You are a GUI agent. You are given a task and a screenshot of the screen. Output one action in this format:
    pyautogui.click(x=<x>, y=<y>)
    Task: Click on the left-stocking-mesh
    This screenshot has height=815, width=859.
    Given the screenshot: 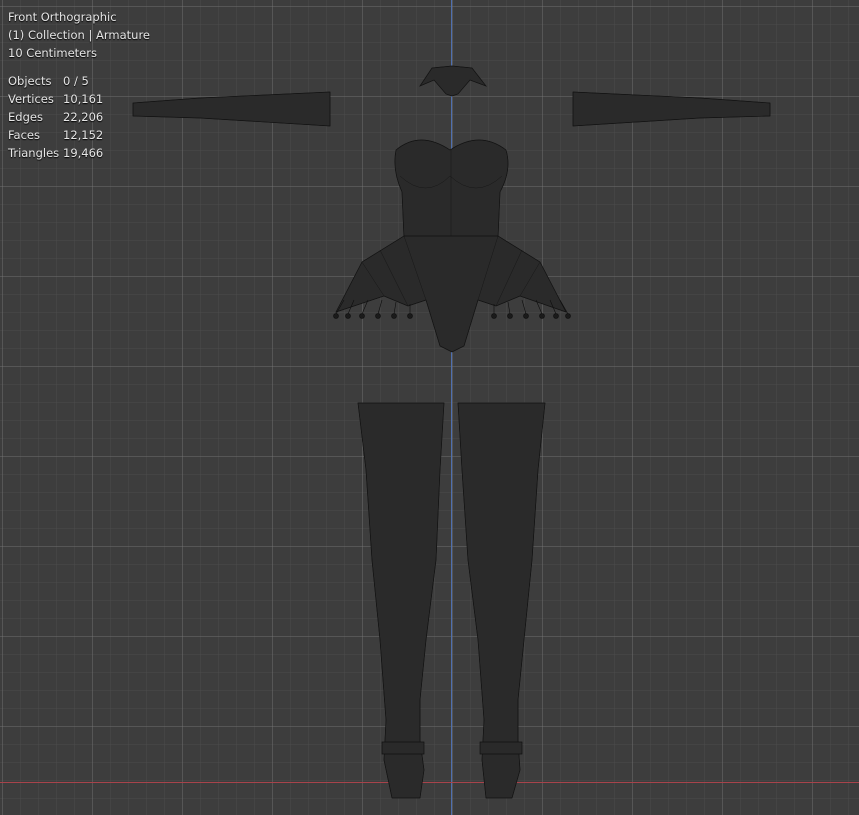 What is the action you would take?
    pyautogui.click(x=401, y=600)
    